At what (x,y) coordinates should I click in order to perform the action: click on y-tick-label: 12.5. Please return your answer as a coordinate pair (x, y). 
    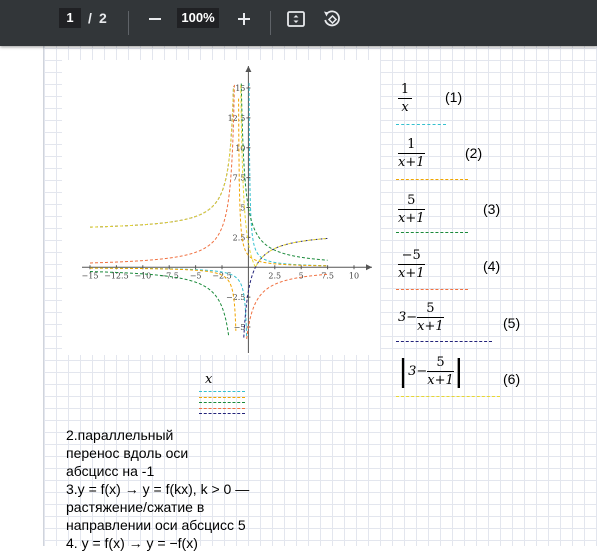
    Looking at the image, I should click on (237, 118).